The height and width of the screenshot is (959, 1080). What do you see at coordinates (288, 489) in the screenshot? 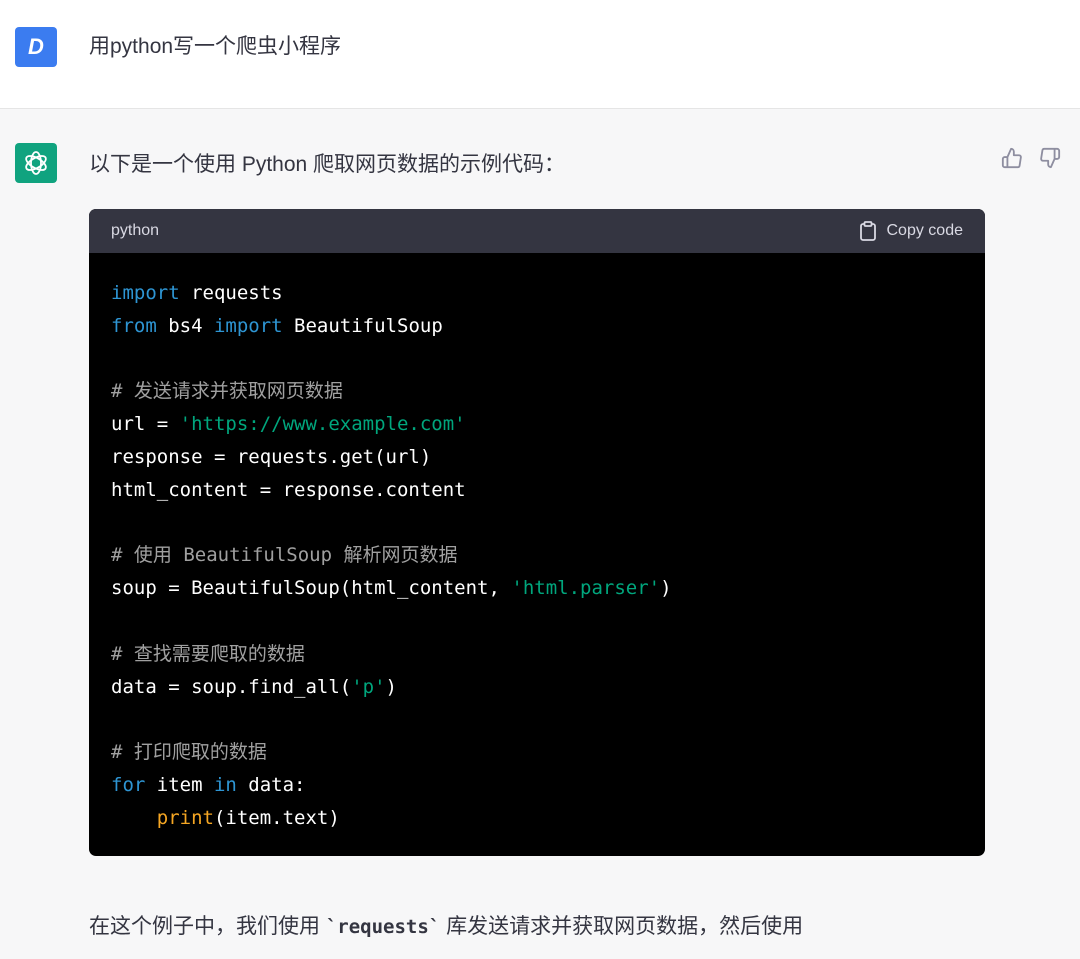
I see `code-token: html_content = response.content` at bounding box center [288, 489].